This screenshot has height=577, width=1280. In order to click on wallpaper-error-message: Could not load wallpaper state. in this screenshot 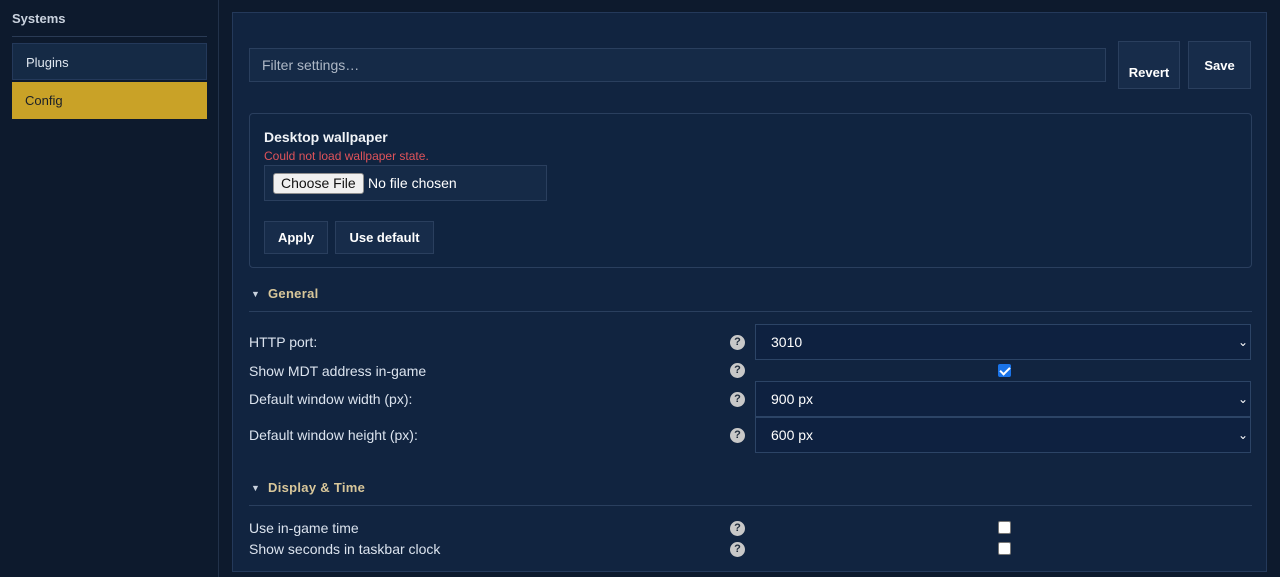, I will do `click(346, 156)`.